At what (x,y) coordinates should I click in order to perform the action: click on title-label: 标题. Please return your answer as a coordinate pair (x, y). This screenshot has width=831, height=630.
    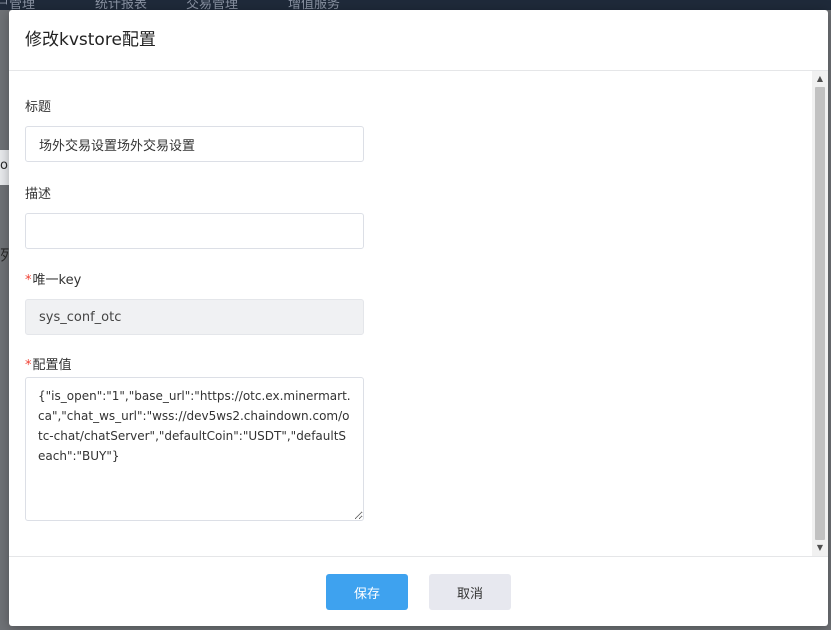
    Looking at the image, I should click on (38, 108).